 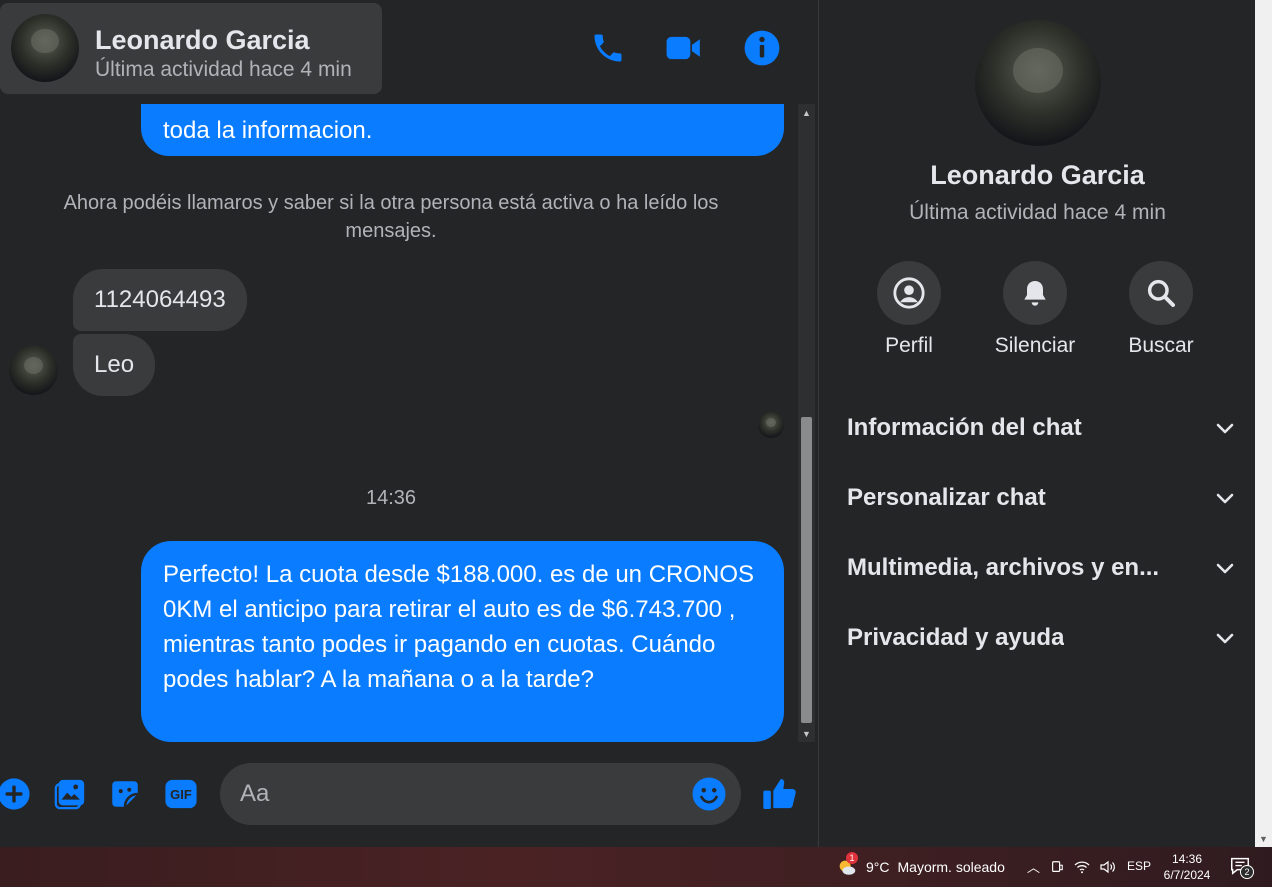 I want to click on panel-contact-status: Última actividad hace 4 min, so click(x=1037, y=212).